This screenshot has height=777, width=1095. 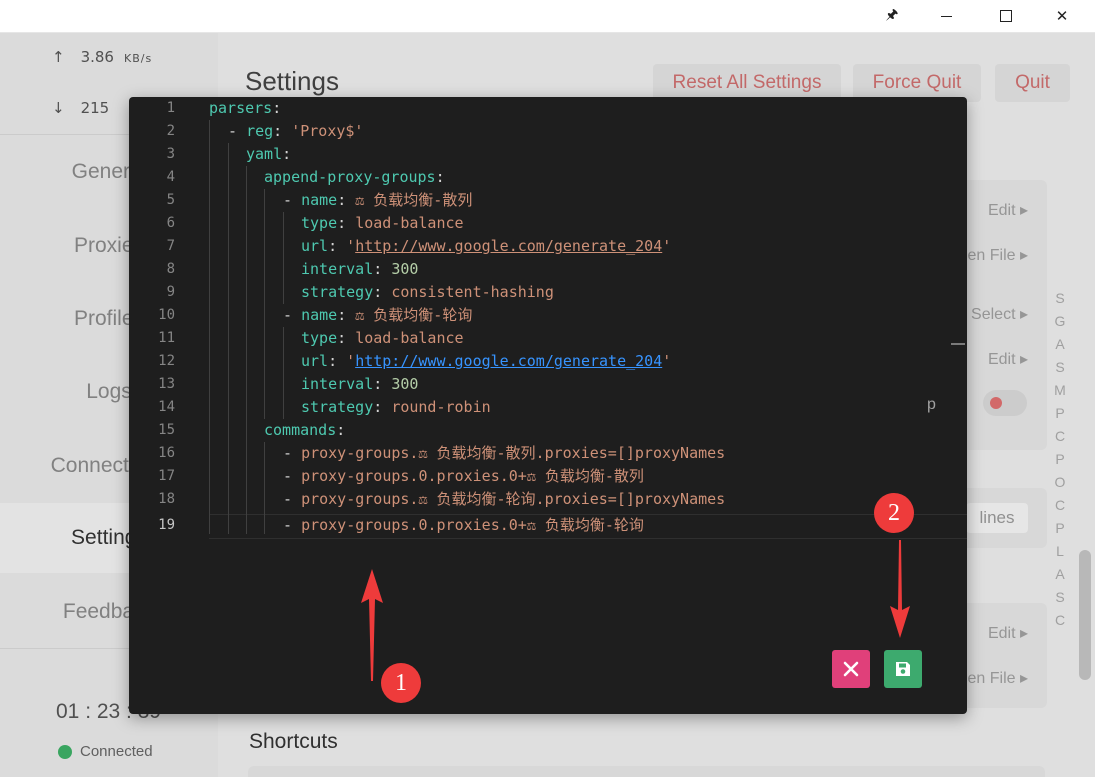 I want to click on line-number: 10, so click(x=166, y=315).